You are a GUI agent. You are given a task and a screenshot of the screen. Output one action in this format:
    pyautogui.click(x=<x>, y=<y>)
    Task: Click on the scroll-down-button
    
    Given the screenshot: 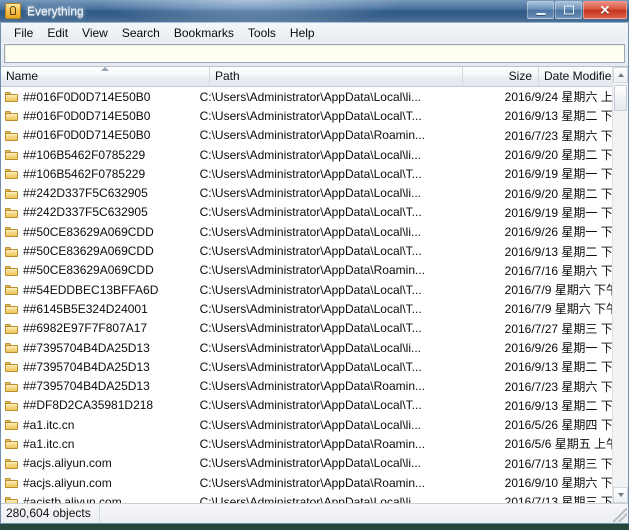 What is the action you would take?
    pyautogui.click(x=620, y=495)
    